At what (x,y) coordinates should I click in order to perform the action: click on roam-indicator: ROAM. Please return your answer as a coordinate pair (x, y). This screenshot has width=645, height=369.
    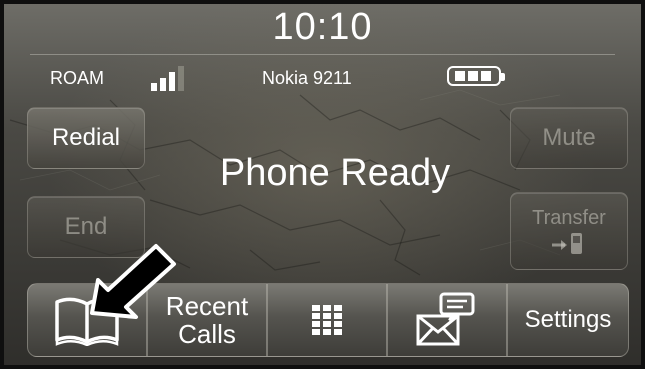
    Looking at the image, I should click on (77, 78).